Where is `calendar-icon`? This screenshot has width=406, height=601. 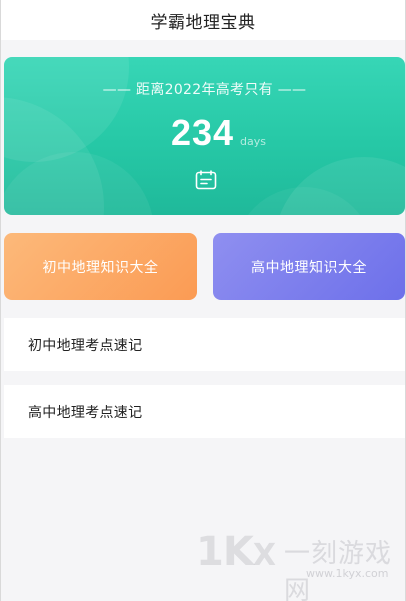
calendar-icon is located at coordinates (206, 180).